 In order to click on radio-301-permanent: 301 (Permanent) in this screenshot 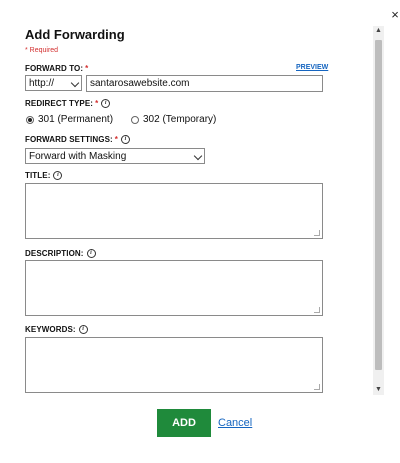, I will do `click(69, 119)`.